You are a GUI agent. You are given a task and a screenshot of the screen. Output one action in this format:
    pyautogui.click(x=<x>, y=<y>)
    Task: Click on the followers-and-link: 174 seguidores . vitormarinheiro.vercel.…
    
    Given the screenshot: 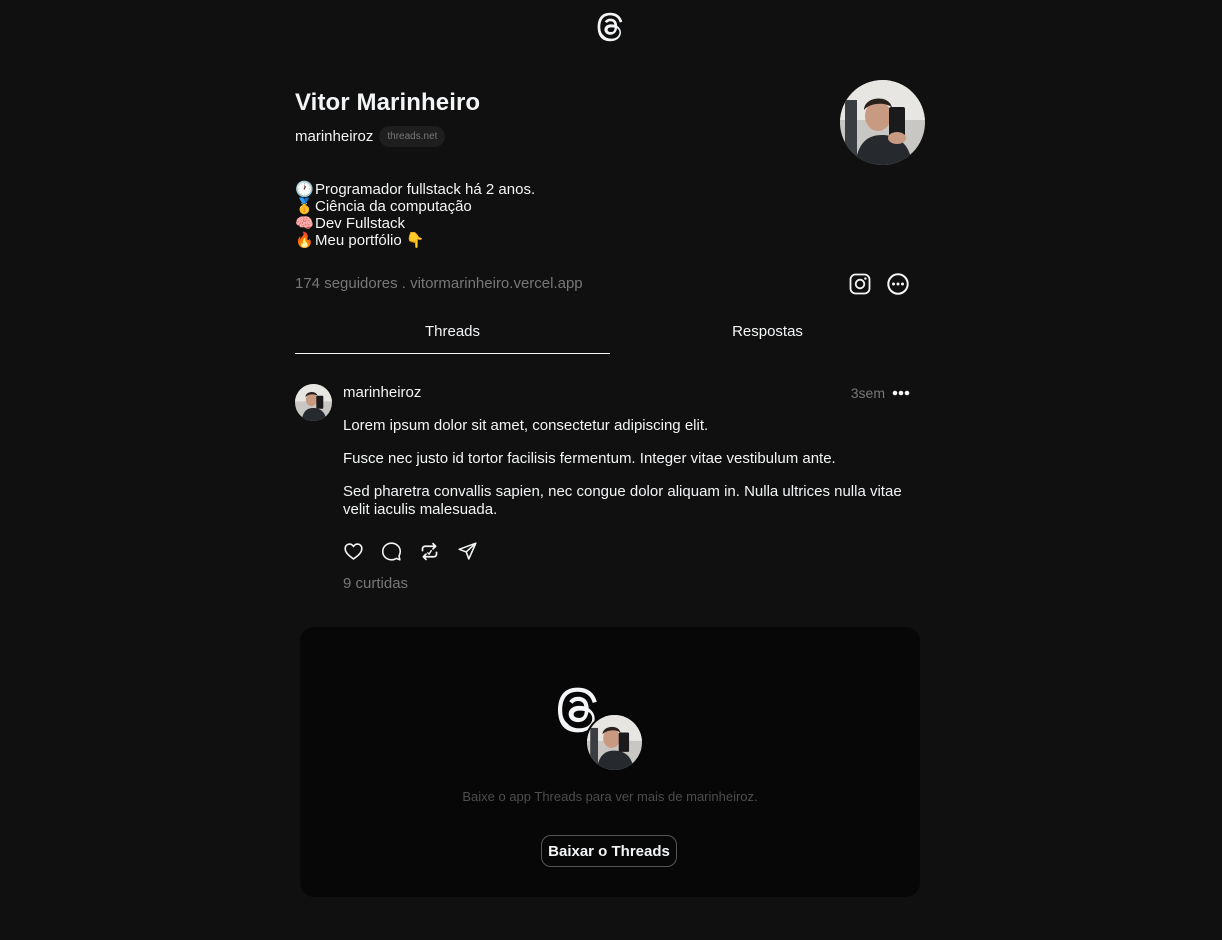 What is the action you would take?
    pyautogui.click(x=439, y=283)
    